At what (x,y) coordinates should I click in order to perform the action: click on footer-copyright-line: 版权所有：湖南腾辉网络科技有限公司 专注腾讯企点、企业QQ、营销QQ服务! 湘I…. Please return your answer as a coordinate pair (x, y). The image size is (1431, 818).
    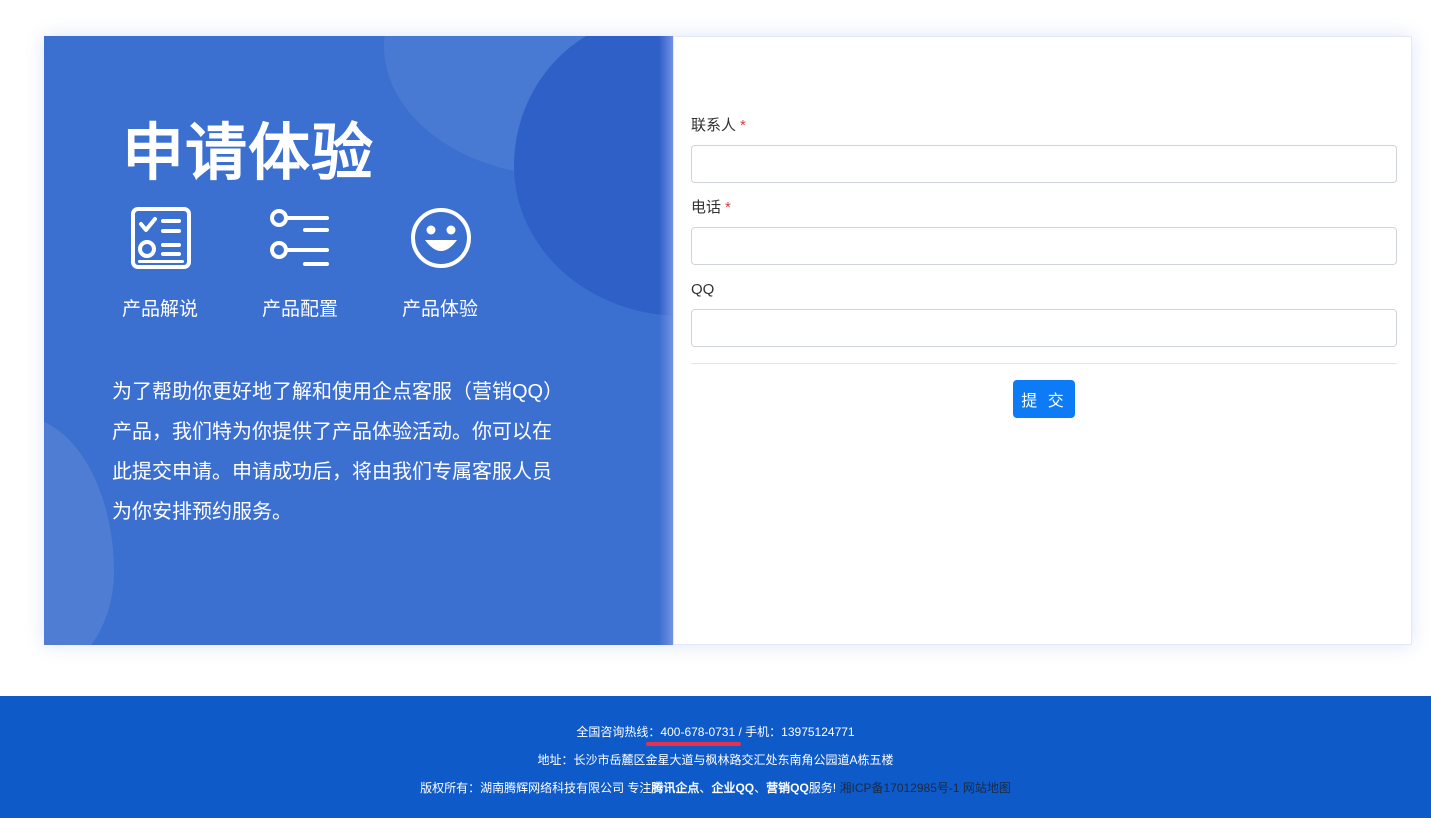
    Looking at the image, I should click on (715, 787).